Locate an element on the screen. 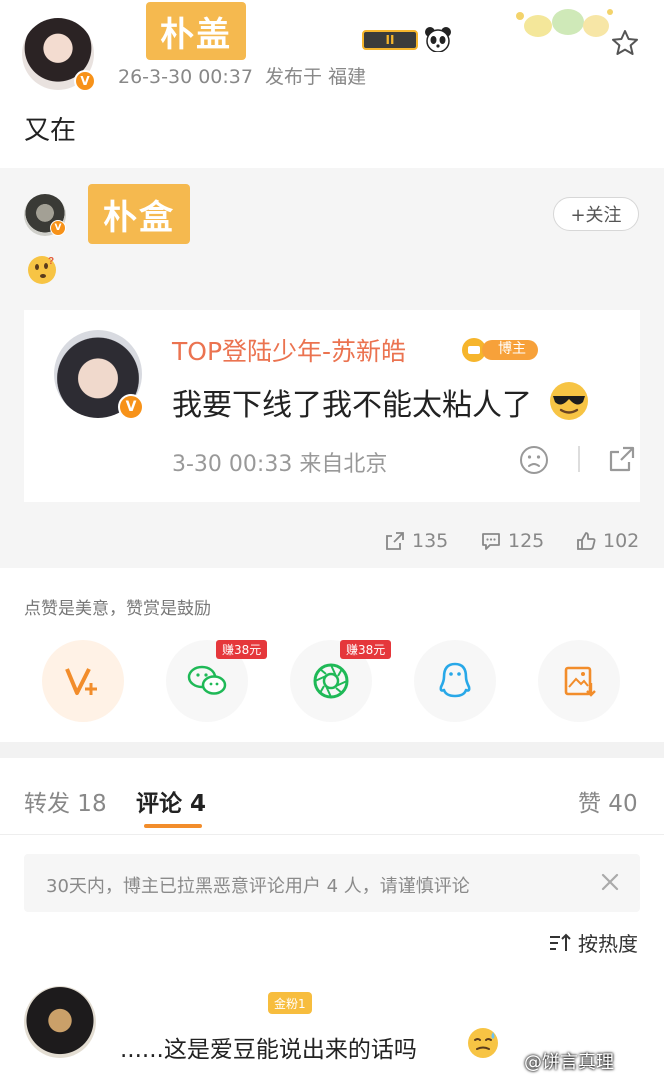  favorite-star-icon is located at coordinates (625, 43).